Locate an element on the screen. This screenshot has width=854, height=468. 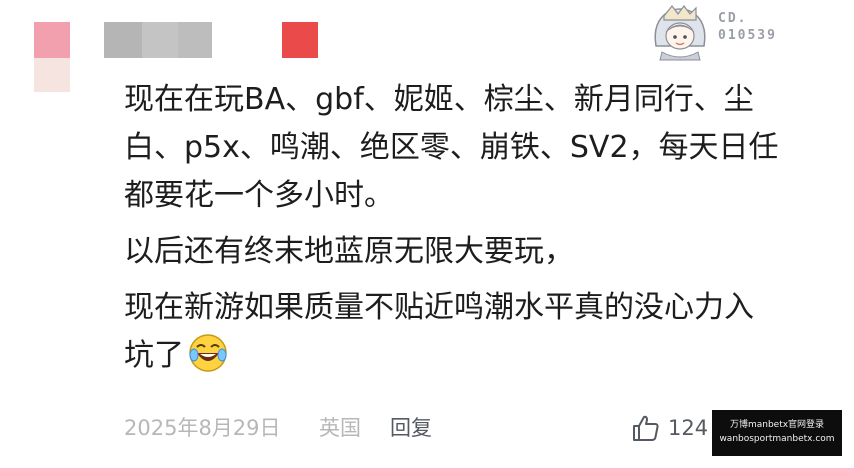
laughing-tears-emoji-icon is located at coordinates (208, 360).